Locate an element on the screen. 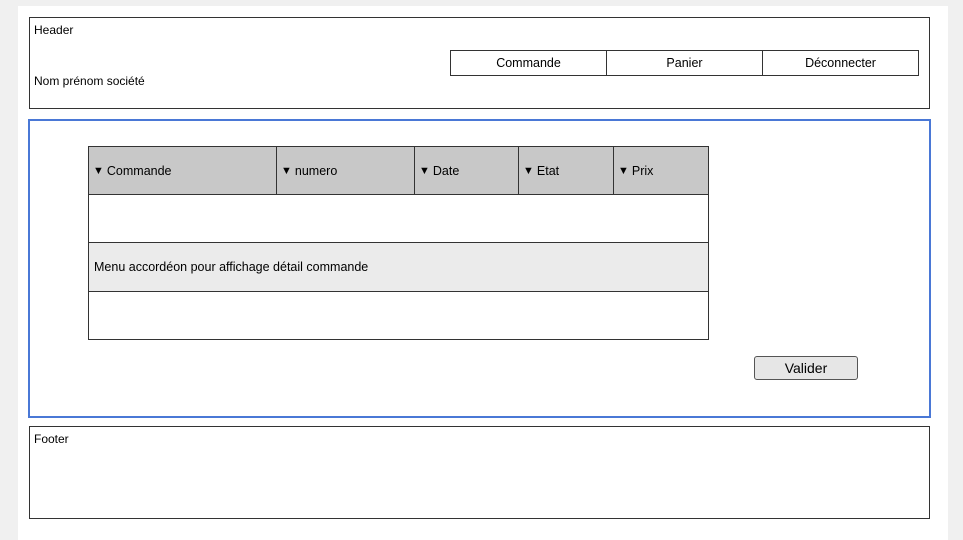  column-label: numero is located at coordinates (316, 170).